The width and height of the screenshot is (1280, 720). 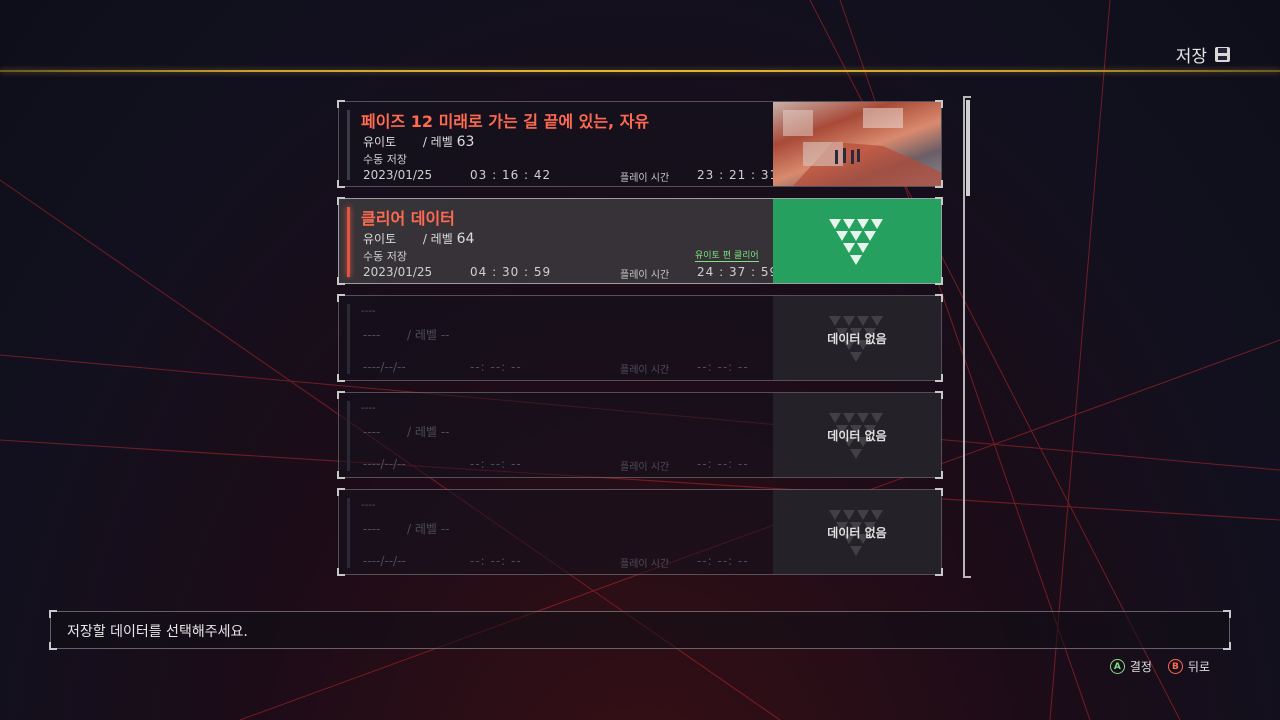 I want to click on save-slot-3: ---- ---- / 레벨 -- ----/--/-- --: --, so click(x=640, y=338).